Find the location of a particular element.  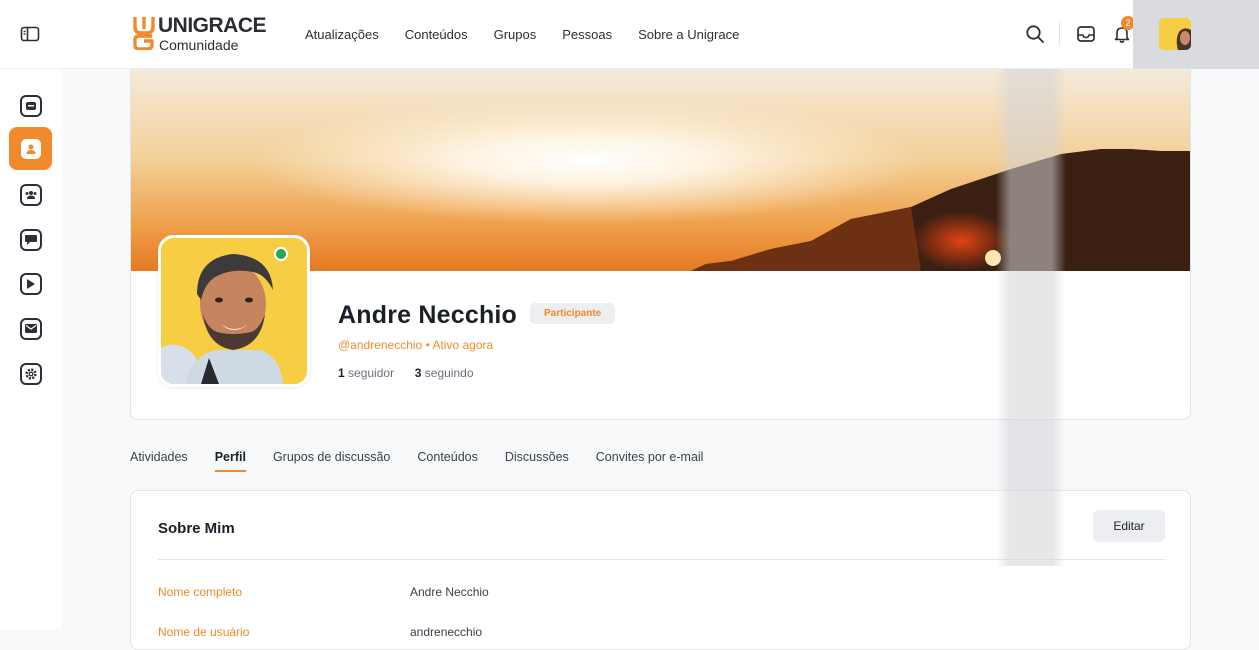

user-menu-area is located at coordinates (1196, 34).